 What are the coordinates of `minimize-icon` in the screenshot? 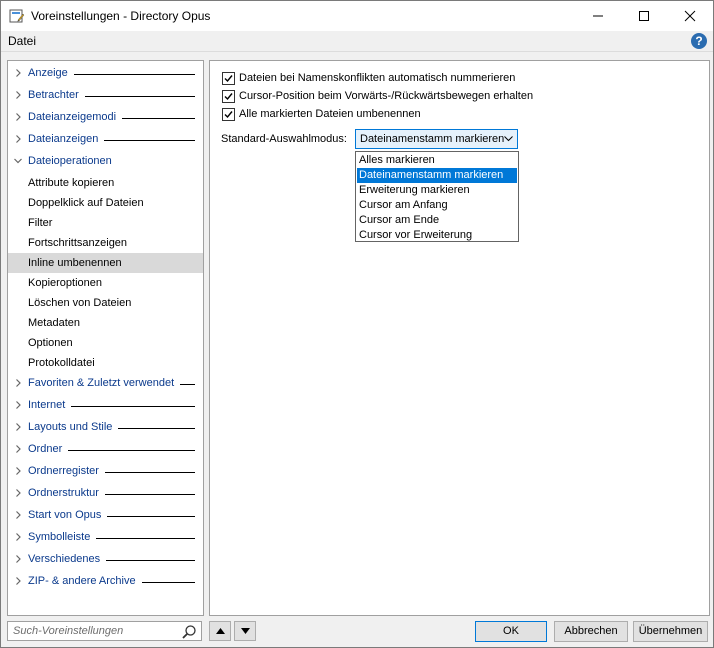 It's located at (598, 16).